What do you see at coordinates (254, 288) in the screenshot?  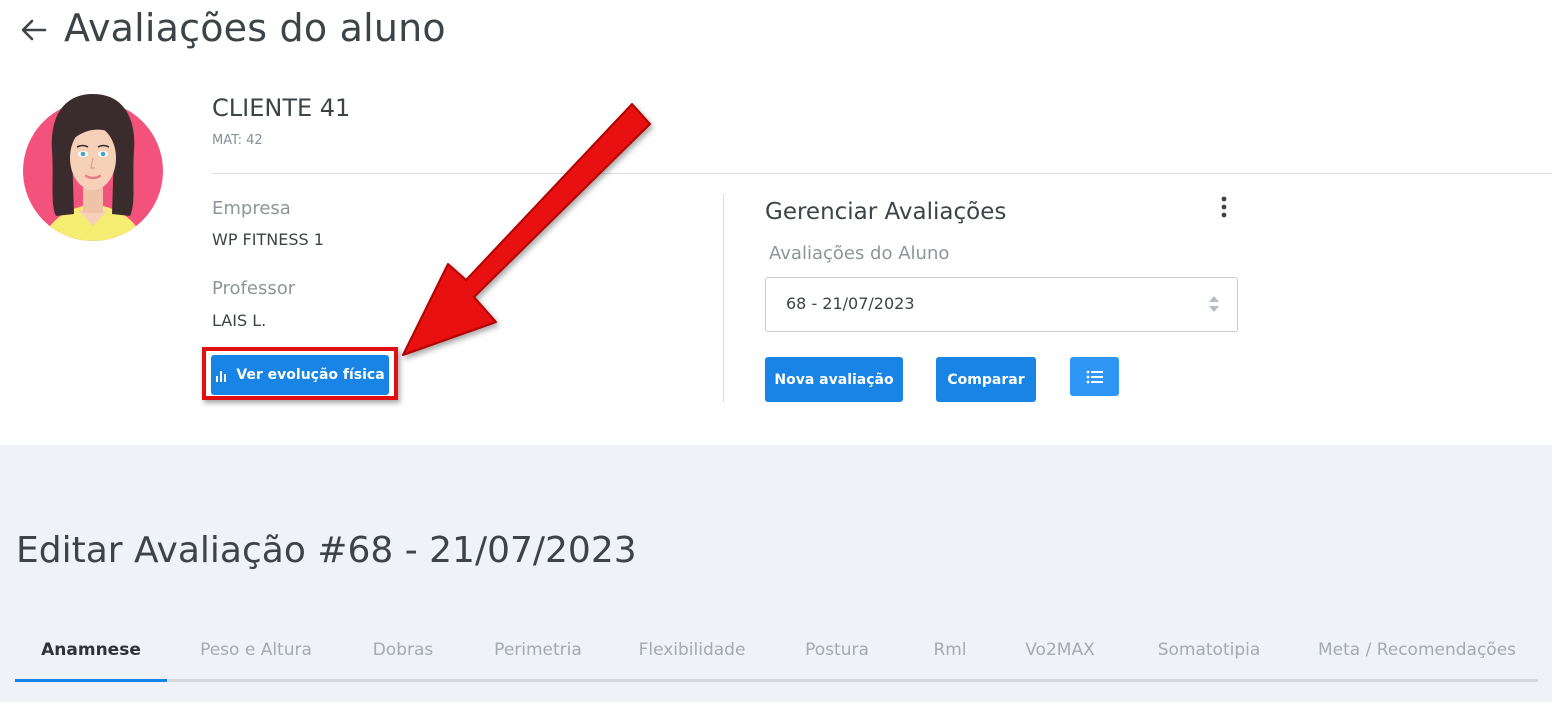 I see `professor-label: Professor` at bounding box center [254, 288].